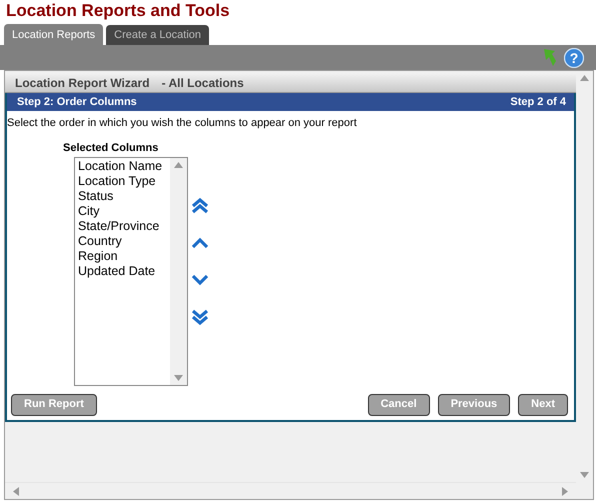  I want to click on columns-listbox: Location Name Location Type Status City State/Province Country Region Updated Date, so click(131, 271).